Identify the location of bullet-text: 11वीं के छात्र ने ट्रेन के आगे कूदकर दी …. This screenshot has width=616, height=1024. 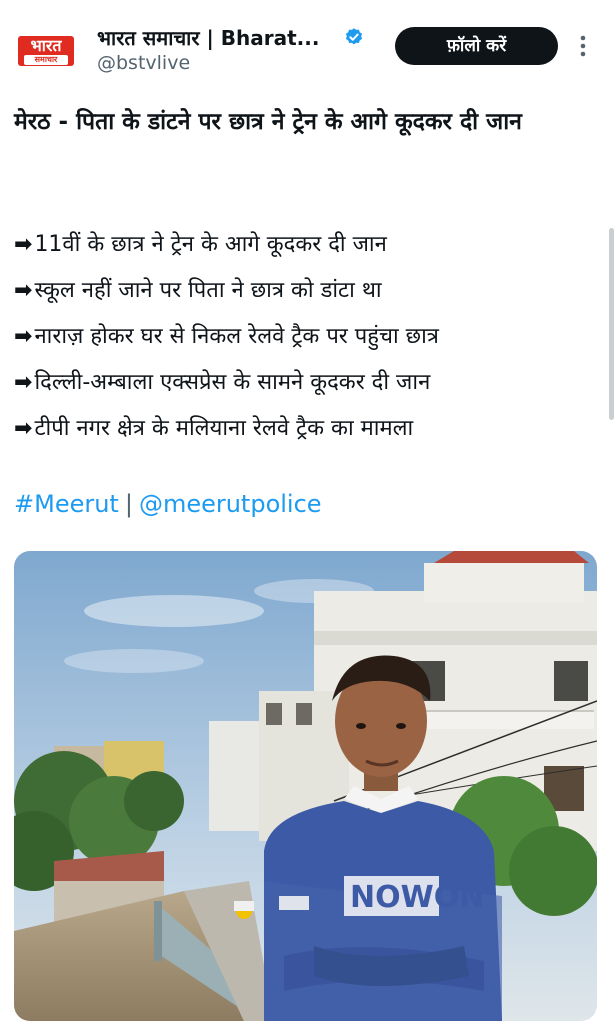
(210, 244).